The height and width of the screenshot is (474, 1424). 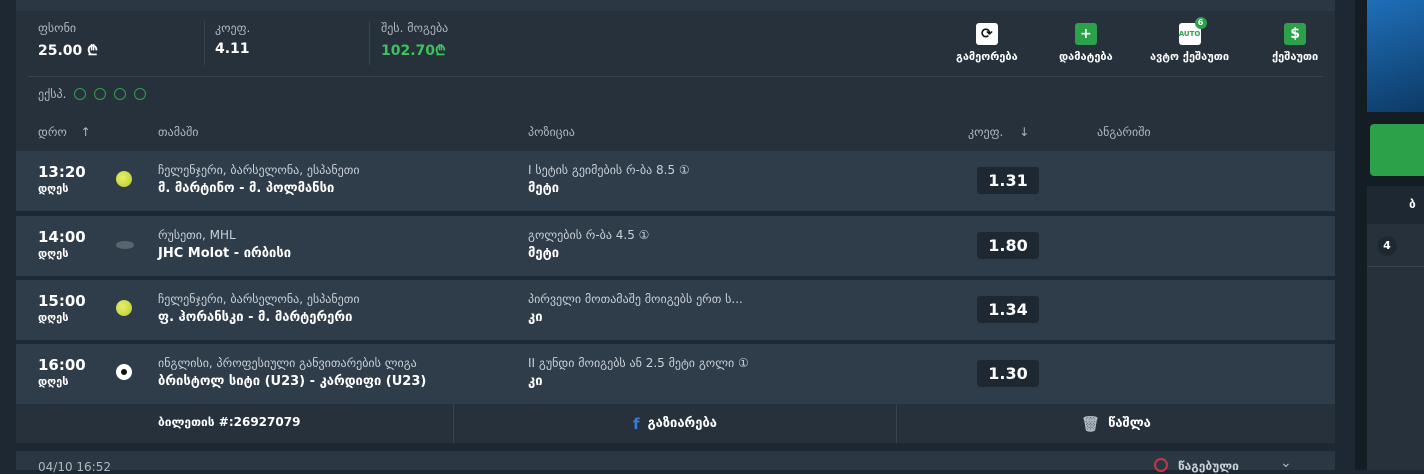 I want to click on odds-column-header: კოეფ. ↓, so click(x=998, y=132).